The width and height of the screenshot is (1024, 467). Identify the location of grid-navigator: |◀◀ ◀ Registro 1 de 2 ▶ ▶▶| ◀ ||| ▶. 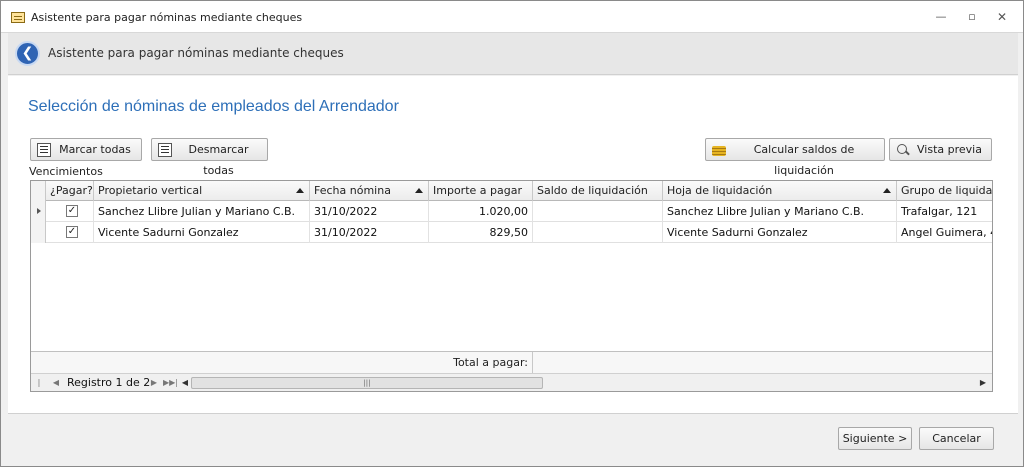
(511, 382).